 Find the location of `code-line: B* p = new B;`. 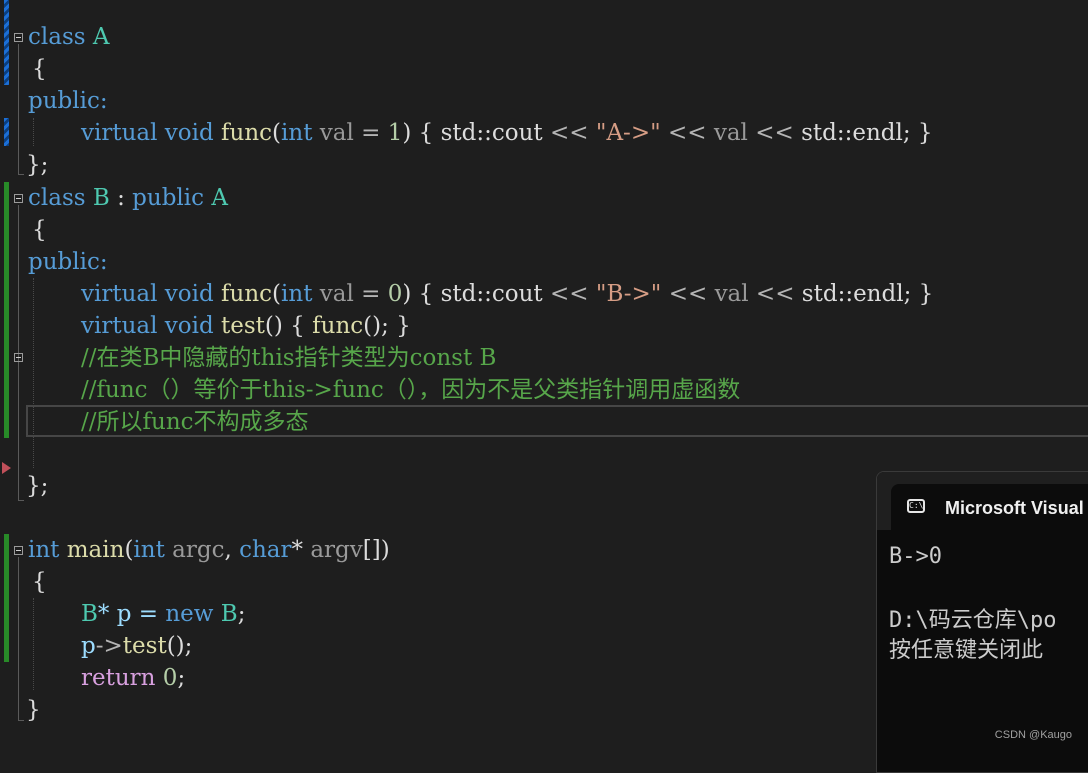

code-line: B* p = new B; is located at coordinates (163, 614).